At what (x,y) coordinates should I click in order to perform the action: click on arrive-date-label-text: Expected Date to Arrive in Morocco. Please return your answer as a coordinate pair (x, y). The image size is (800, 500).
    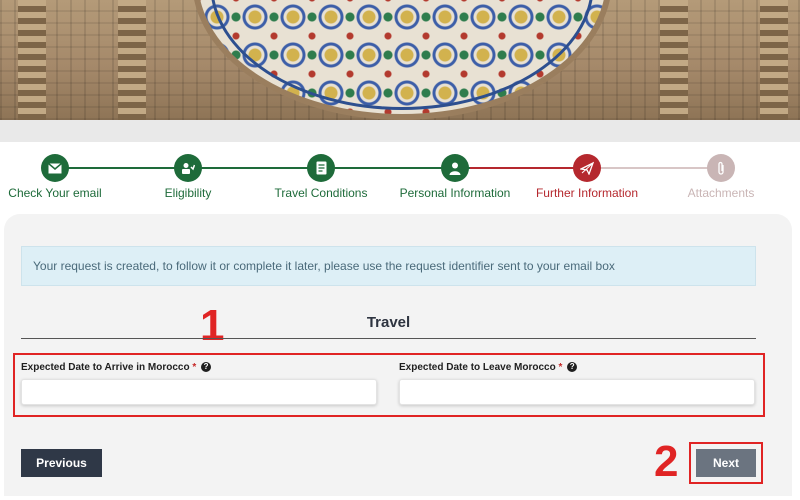
    Looking at the image, I should click on (105, 367).